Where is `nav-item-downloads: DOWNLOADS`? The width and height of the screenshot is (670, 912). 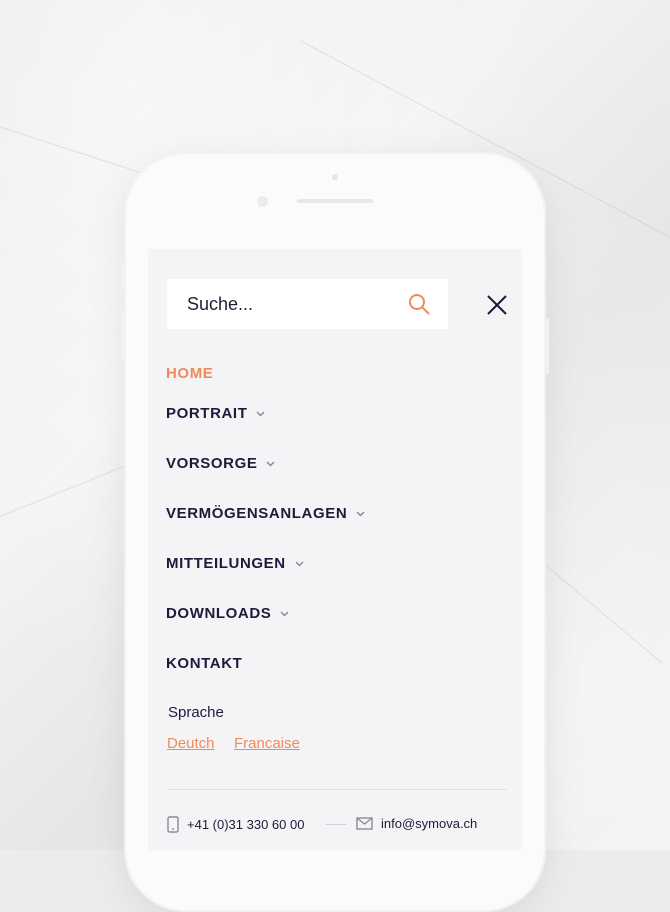 nav-item-downloads: DOWNLOADS is located at coordinates (227, 613).